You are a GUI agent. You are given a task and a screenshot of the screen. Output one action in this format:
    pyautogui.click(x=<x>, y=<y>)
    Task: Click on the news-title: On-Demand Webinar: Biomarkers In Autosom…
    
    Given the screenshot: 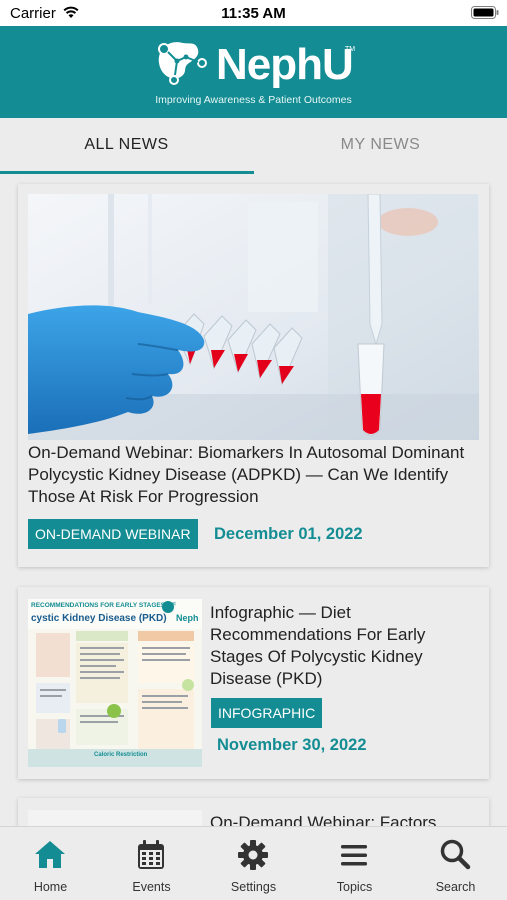 What is the action you would take?
    pyautogui.click(x=255, y=475)
    